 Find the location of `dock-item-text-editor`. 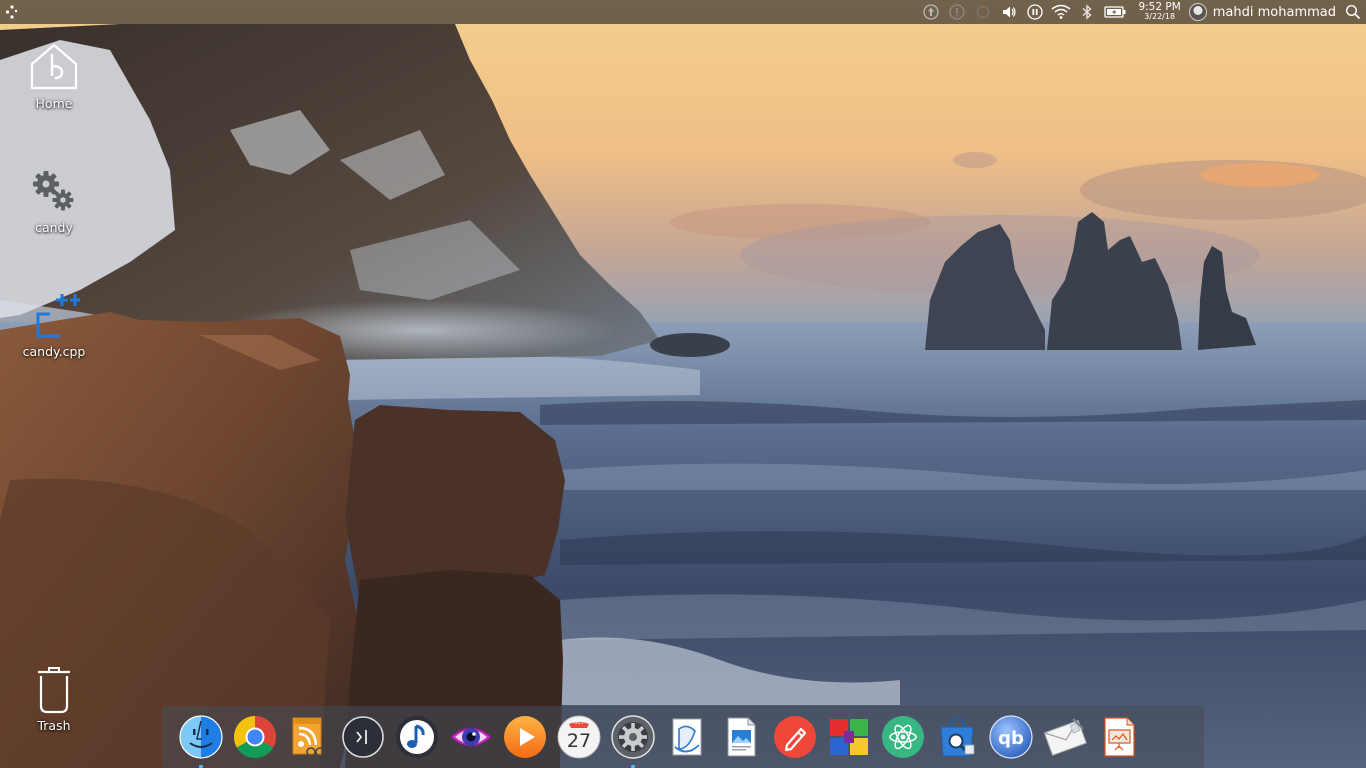

dock-item-text-editor is located at coordinates (795, 737).